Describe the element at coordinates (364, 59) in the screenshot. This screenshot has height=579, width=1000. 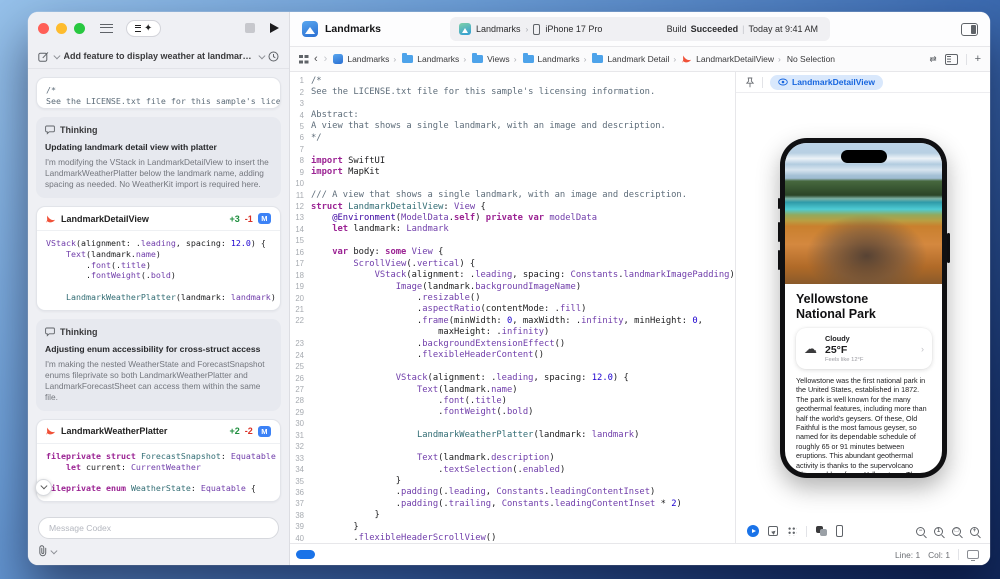
I see `breadcrumb-project: Landmarks ›` at that location.